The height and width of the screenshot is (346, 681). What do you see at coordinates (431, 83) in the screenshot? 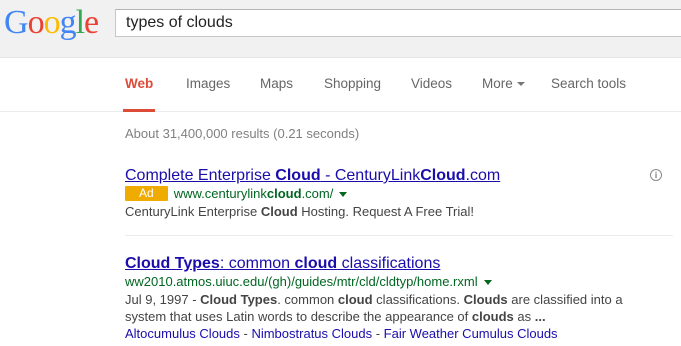
I see `tab-videos: Videos` at bounding box center [431, 83].